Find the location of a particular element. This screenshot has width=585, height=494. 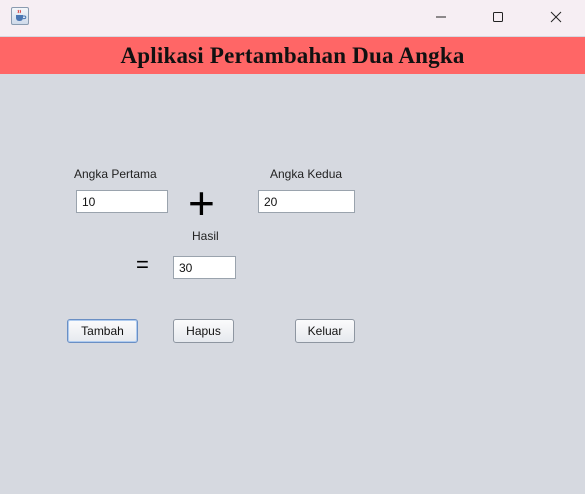

clear-button: Hapus is located at coordinates (203, 331).